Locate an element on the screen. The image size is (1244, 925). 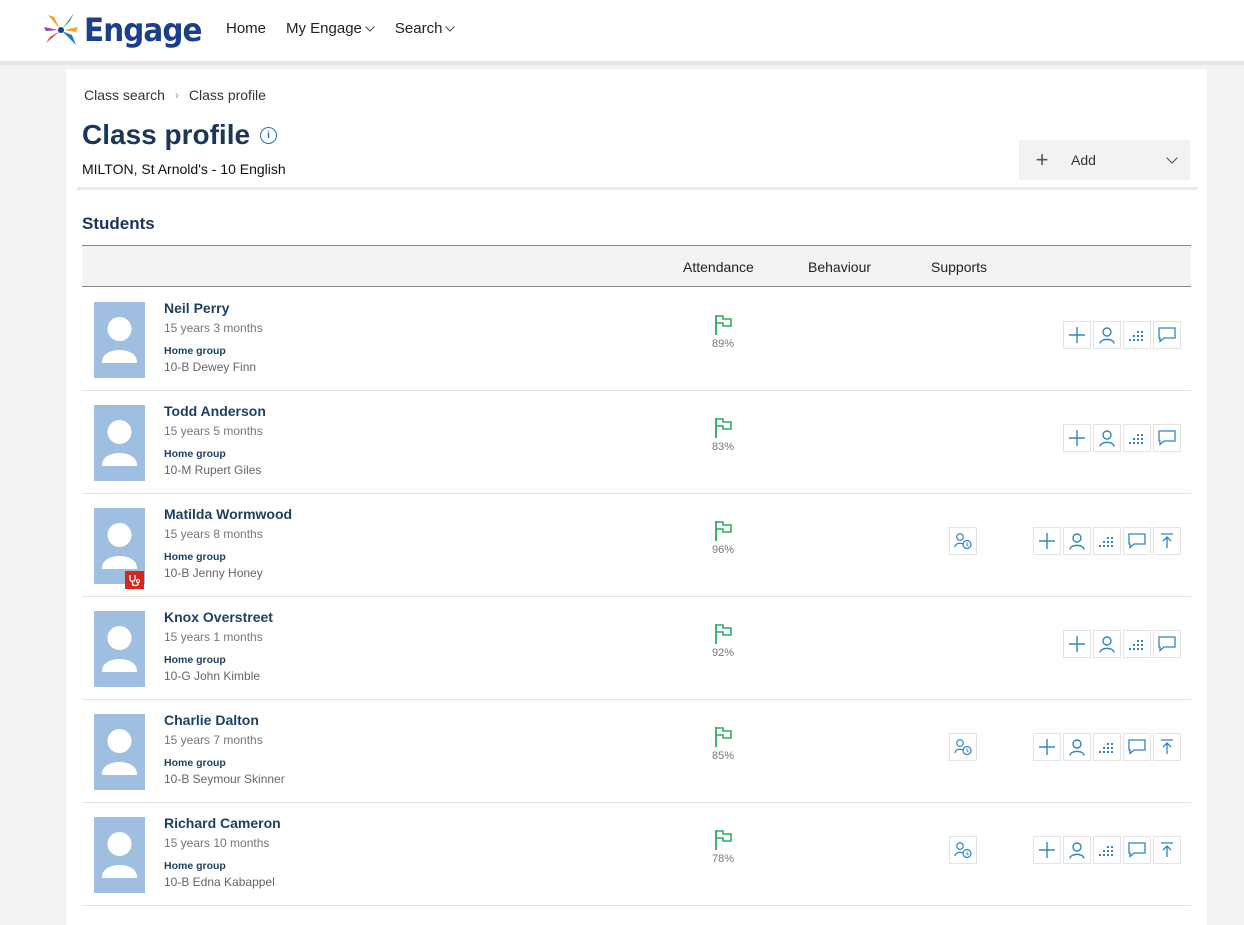
attendance-cell: 83% is located at coordinates (723, 435).